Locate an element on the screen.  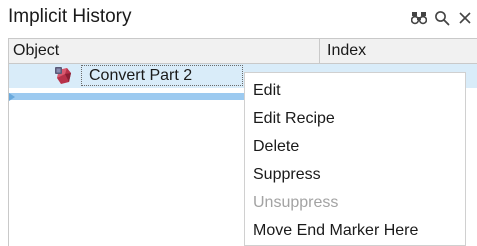
grid-header: Object Index is located at coordinates (243, 51).